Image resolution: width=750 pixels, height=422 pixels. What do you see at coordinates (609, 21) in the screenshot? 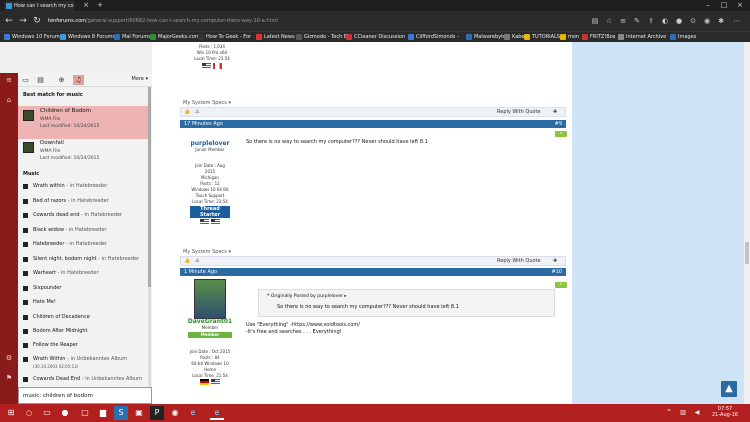
I see `favorite-star-icon: ☆` at bounding box center [609, 21].